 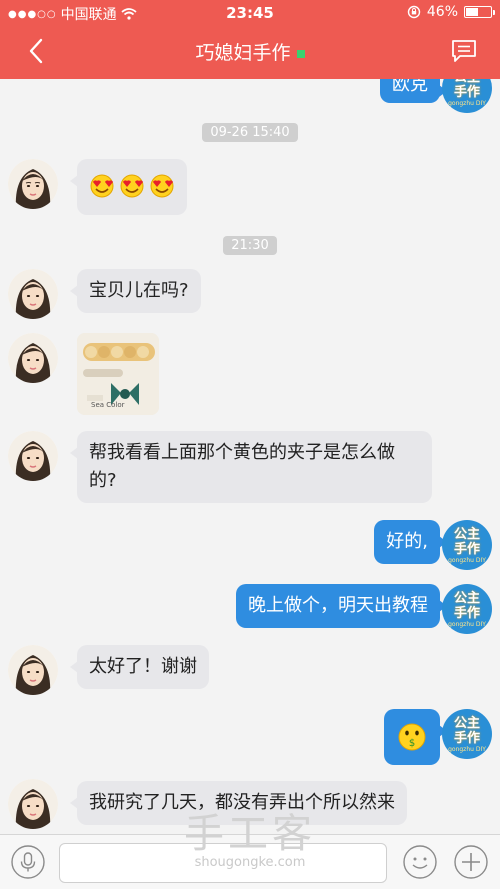 I want to click on page-title: 巧媳妇手作, so click(x=243, y=53).